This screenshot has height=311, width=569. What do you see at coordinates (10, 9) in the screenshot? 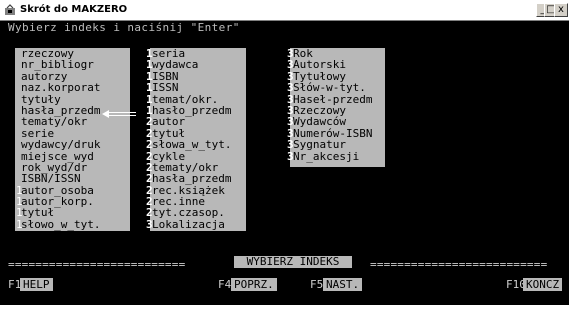
I see `app-icon` at bounding box center [10, 9].